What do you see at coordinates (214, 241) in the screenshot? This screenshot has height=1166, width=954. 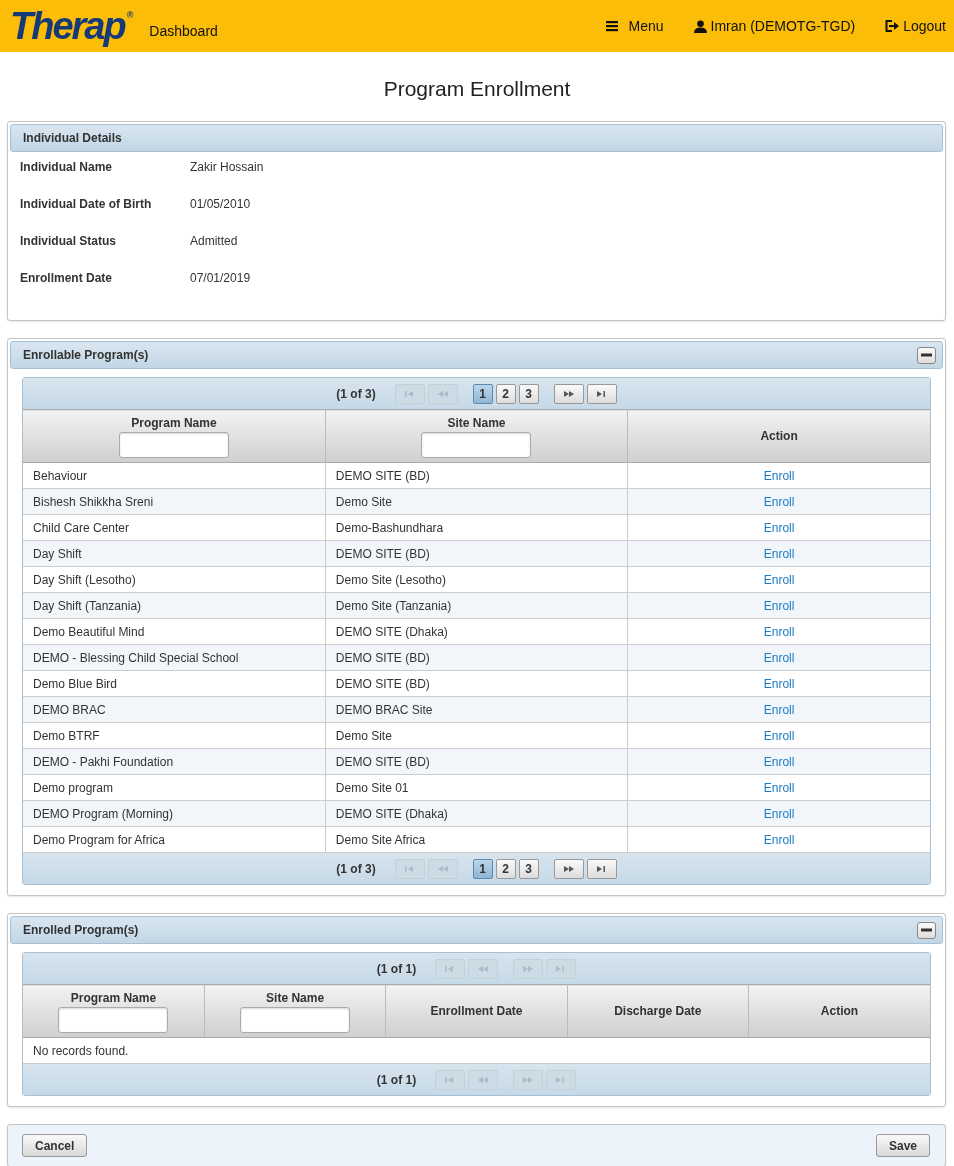 I see `field-value: Admitted` at bounding box center [214, 241].